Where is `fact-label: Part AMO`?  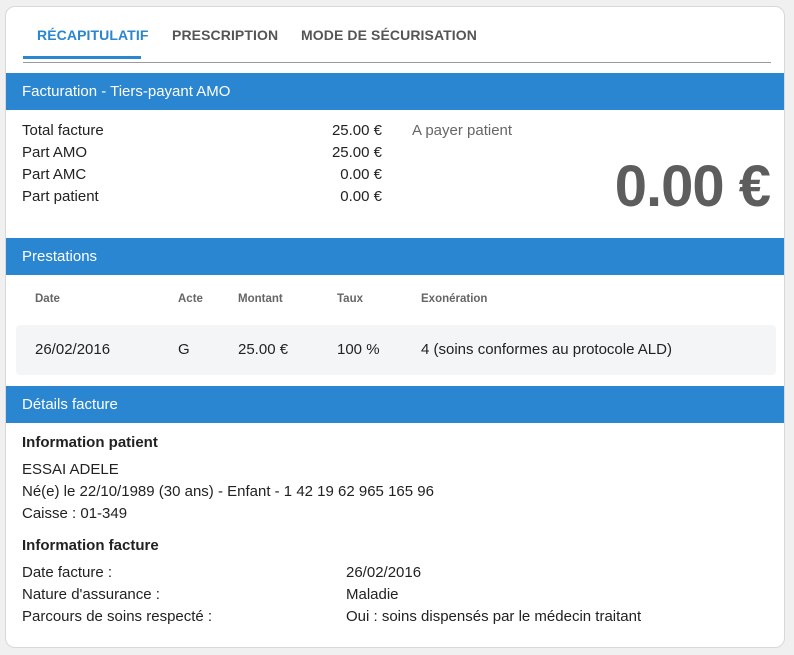 fact-label: Part AMO is located at coordinates (55, 152).